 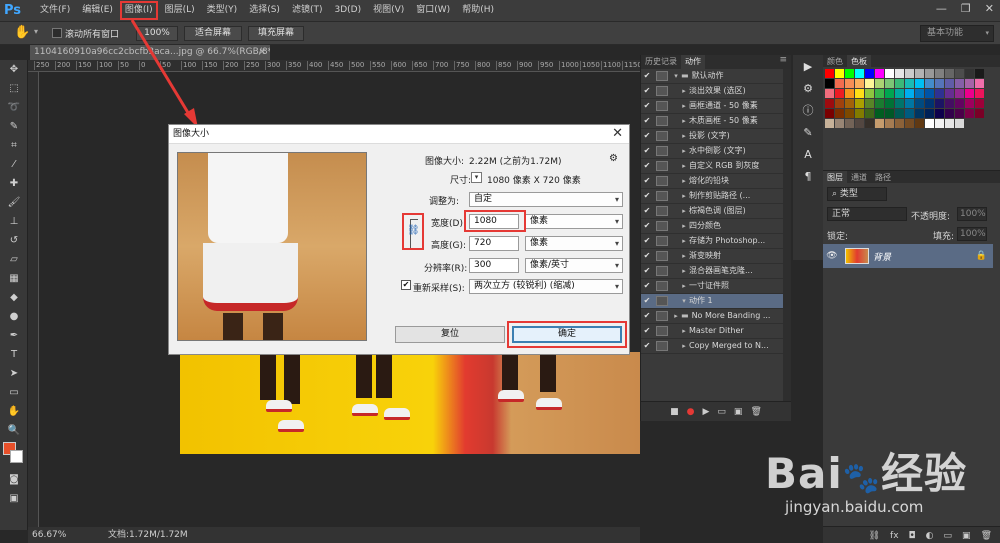 What do you see at coordinates (14, 126) in the screenshot?
I see `quick-select-tool-icon: ✎` at bounding box center [14, 126].